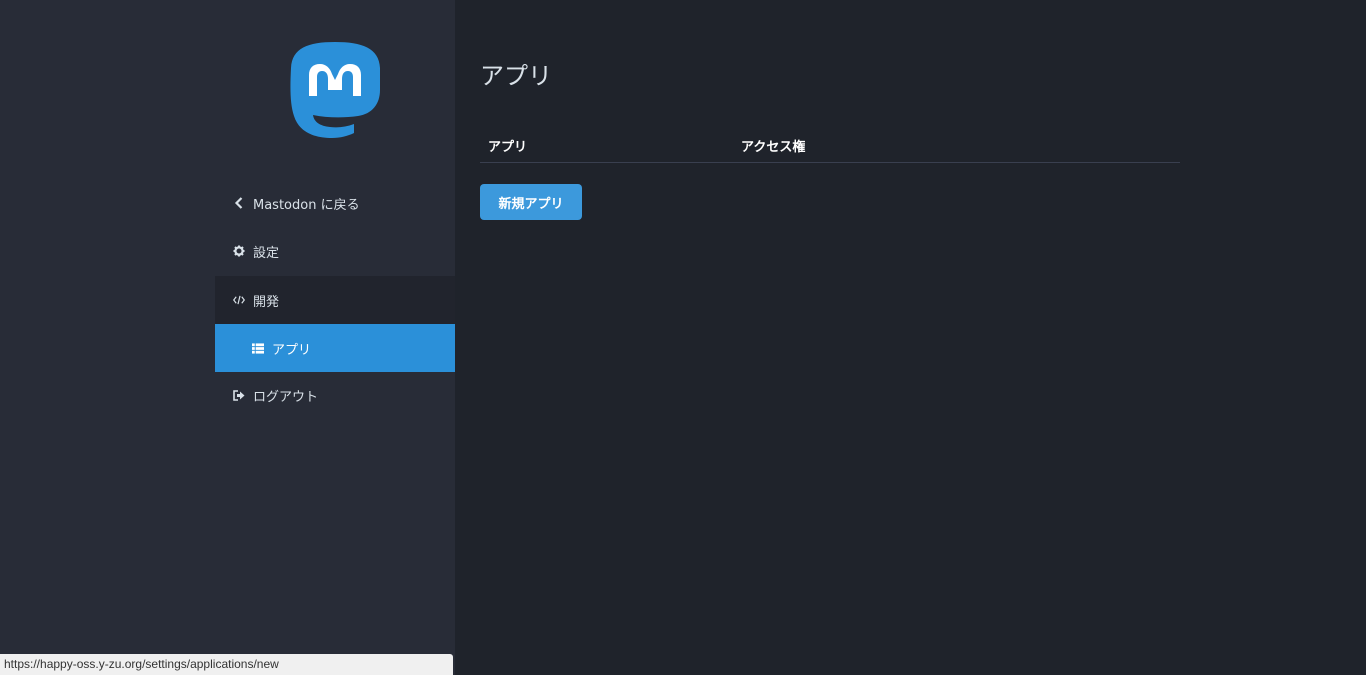  Describe the element at coordinates (266, 253) in the screenshot. I see `sidebar-item-label: 設定` at that location.